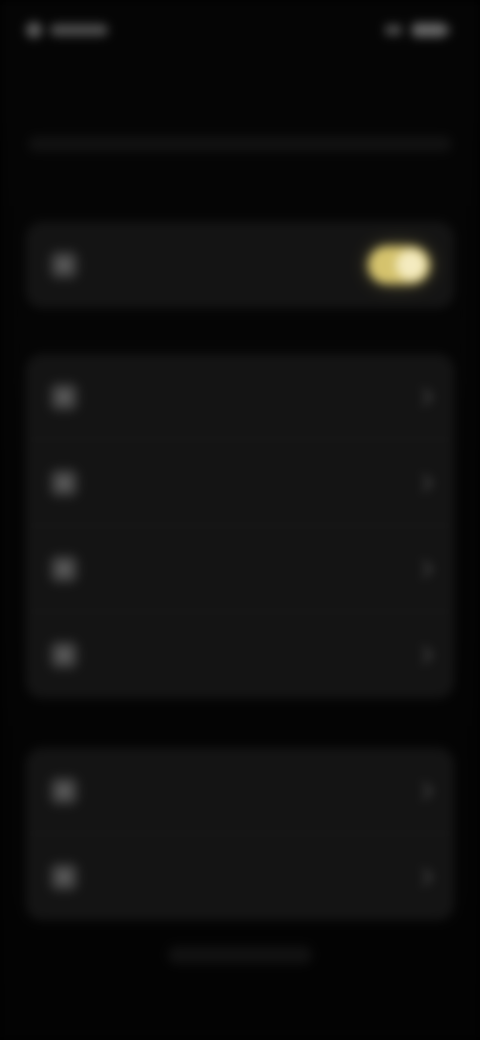  I want to click on primary-toggle, so click(399, 265).